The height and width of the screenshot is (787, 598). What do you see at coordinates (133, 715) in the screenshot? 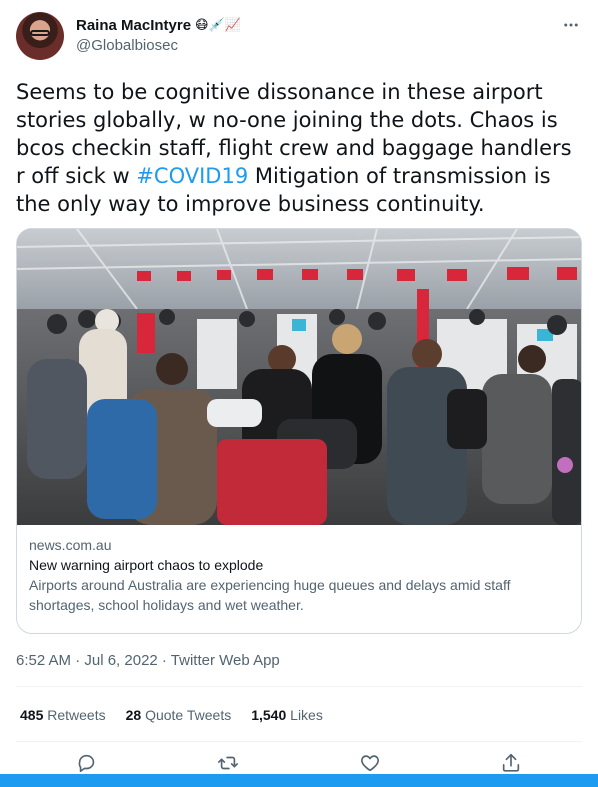
I see `quotes-count: 28` at bounding box center [133, 715].